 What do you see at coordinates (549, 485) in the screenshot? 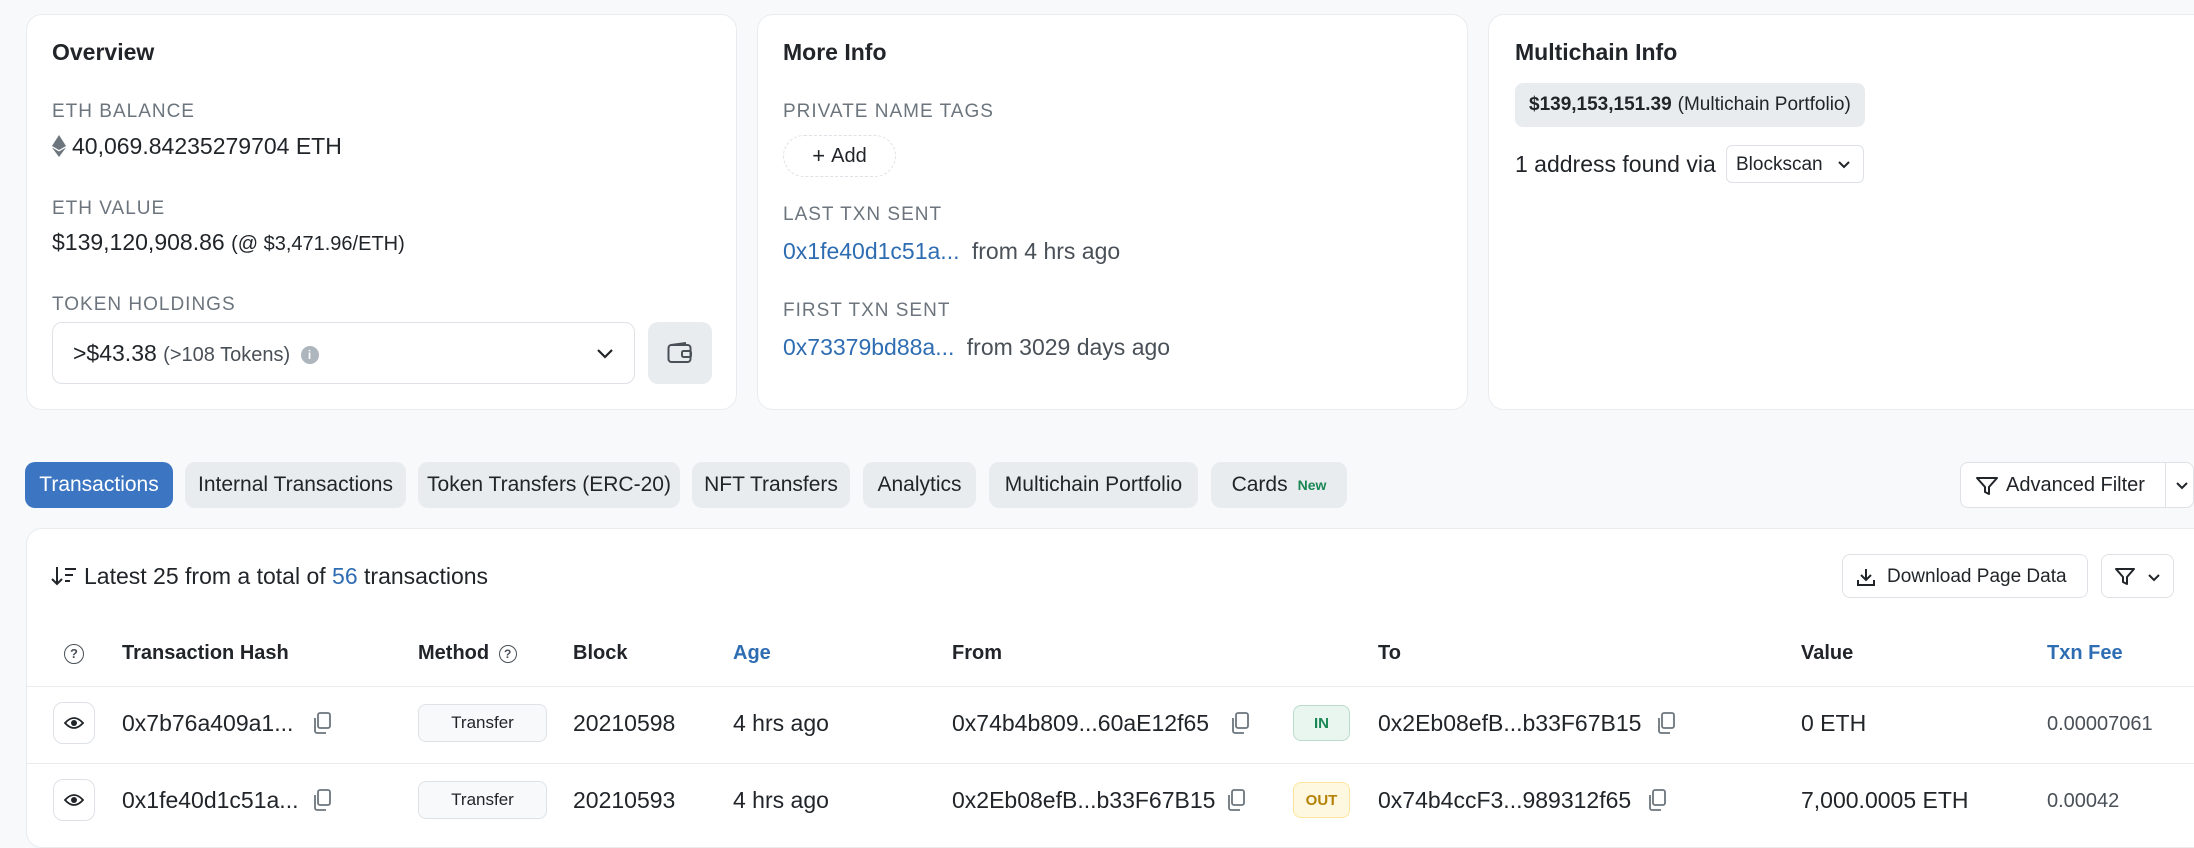
I see `tab-token-transfers: Token Transfers (ERC-20)` at bounding box center [549, 485].